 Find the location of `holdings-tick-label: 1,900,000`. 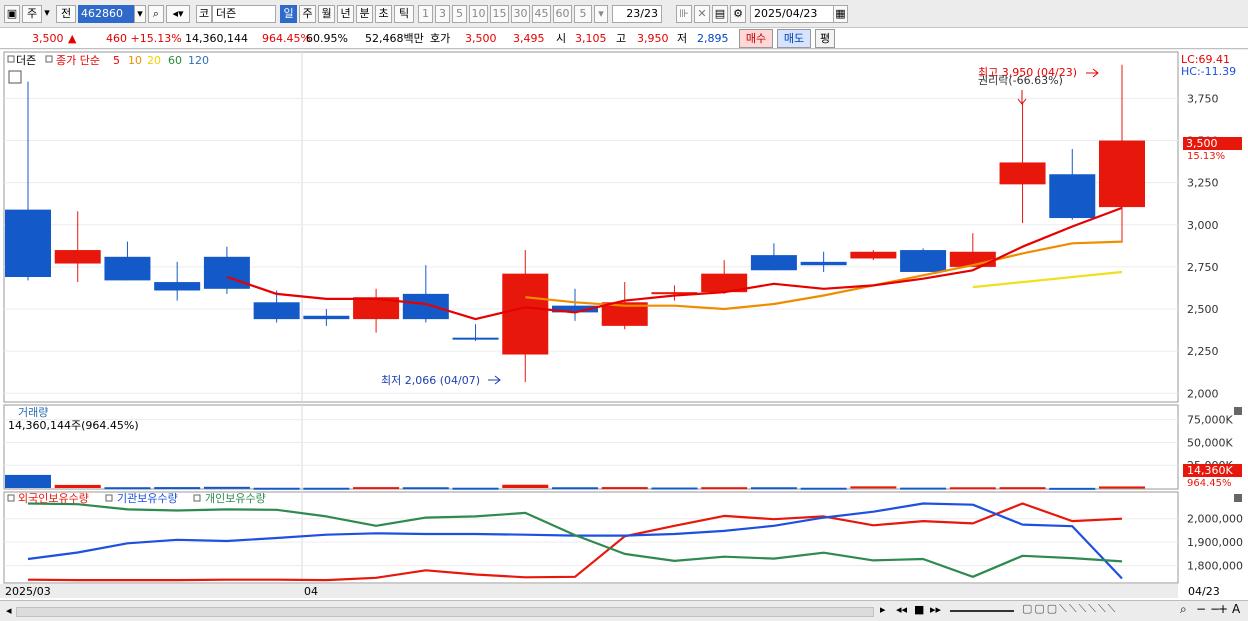

holdings-tick-label: 1,900,000 is located at coordinates (1215, 542).